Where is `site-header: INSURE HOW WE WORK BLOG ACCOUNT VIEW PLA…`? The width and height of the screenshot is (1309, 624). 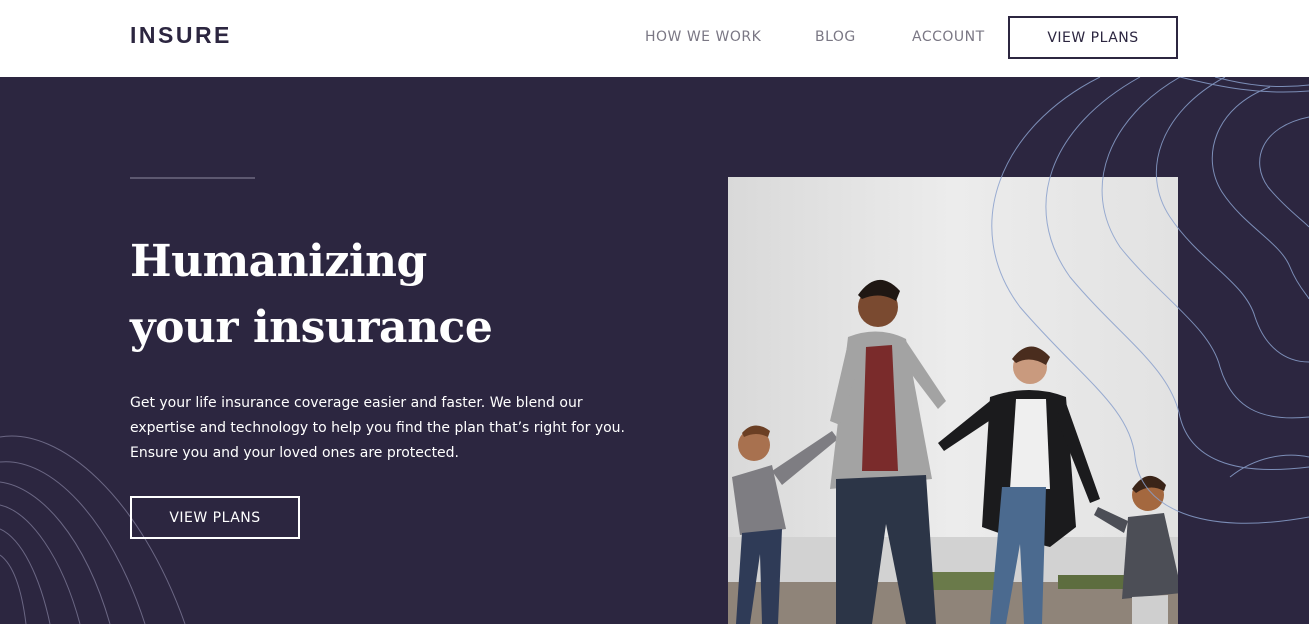
site-header: INSURE HOW WE WORK BLOG ACCOUNT VIEW PLA… is located at coordinates (654, 38).